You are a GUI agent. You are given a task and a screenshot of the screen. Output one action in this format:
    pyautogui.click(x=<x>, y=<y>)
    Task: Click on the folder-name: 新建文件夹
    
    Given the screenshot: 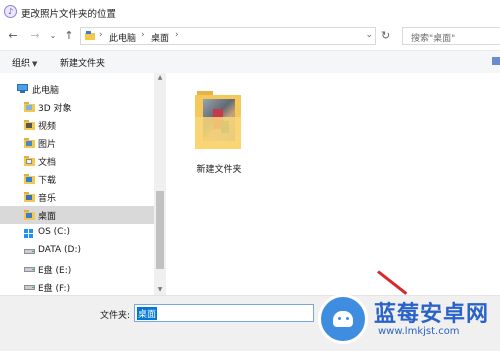 What is the action you would take?
    pyautogui.click(x=219, y=170)
    